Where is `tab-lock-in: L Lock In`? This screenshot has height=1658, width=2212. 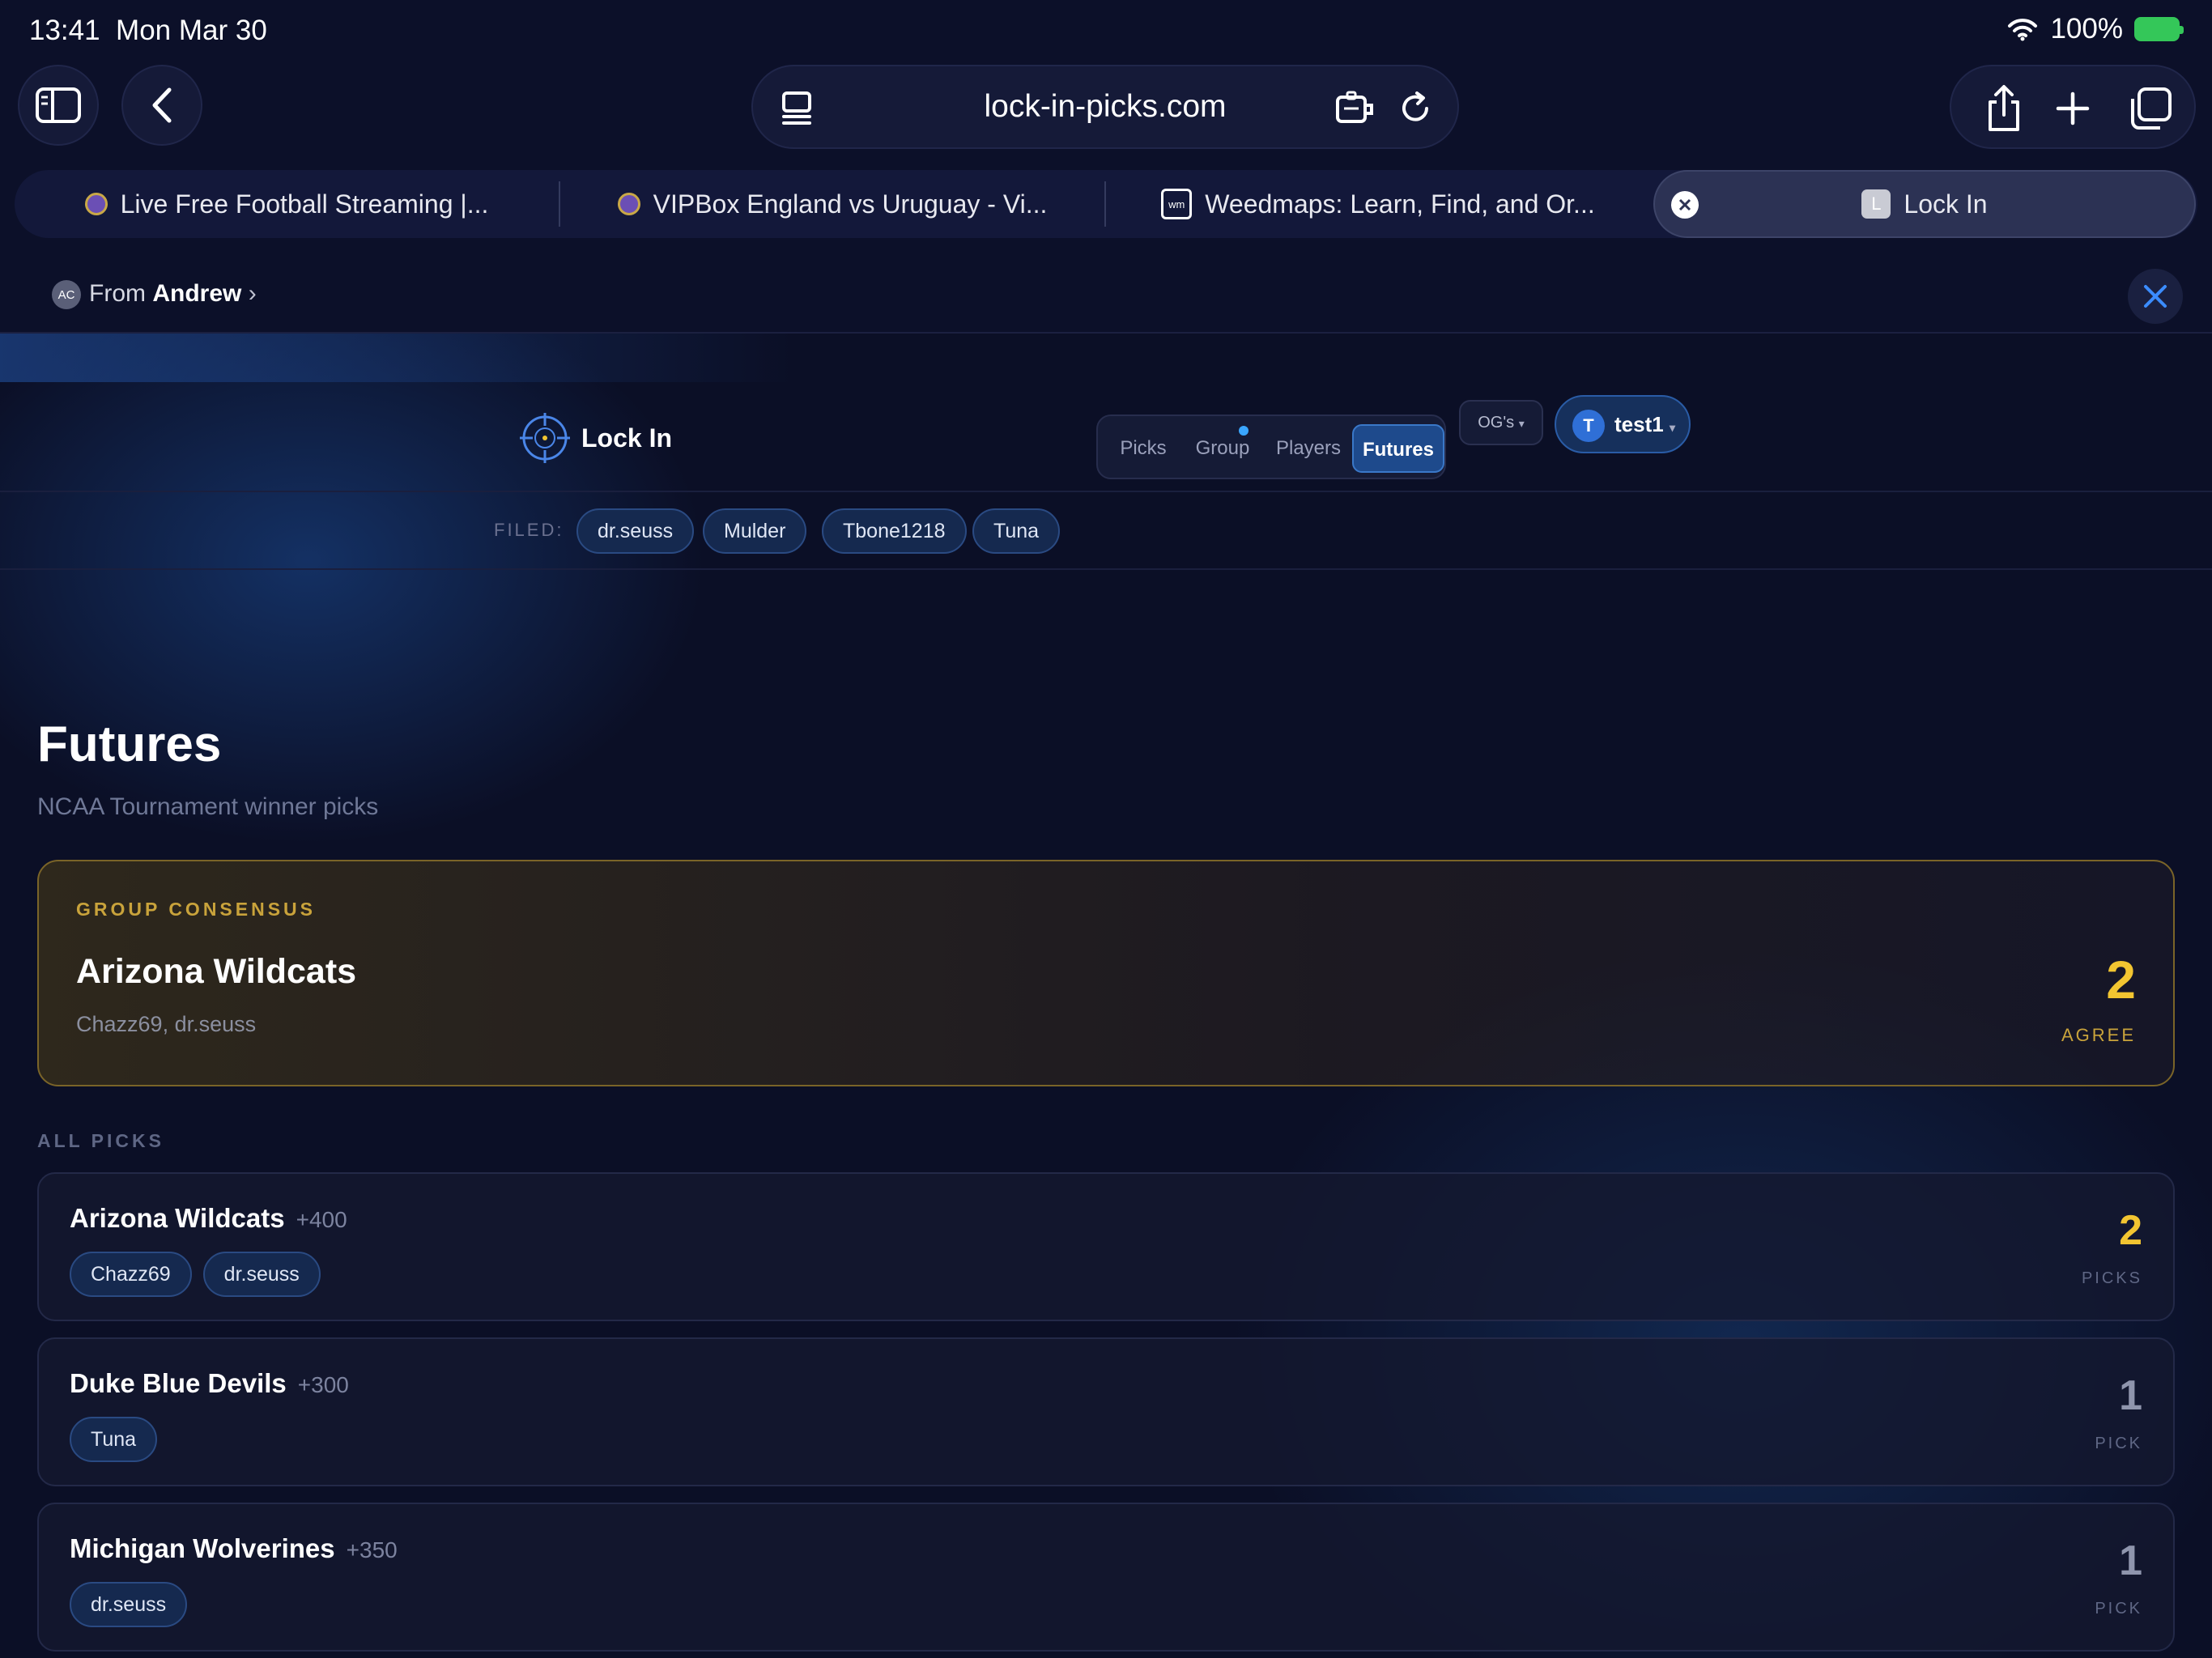 tab-lock-in: L Lock In is located at coordinates (1925, 204).